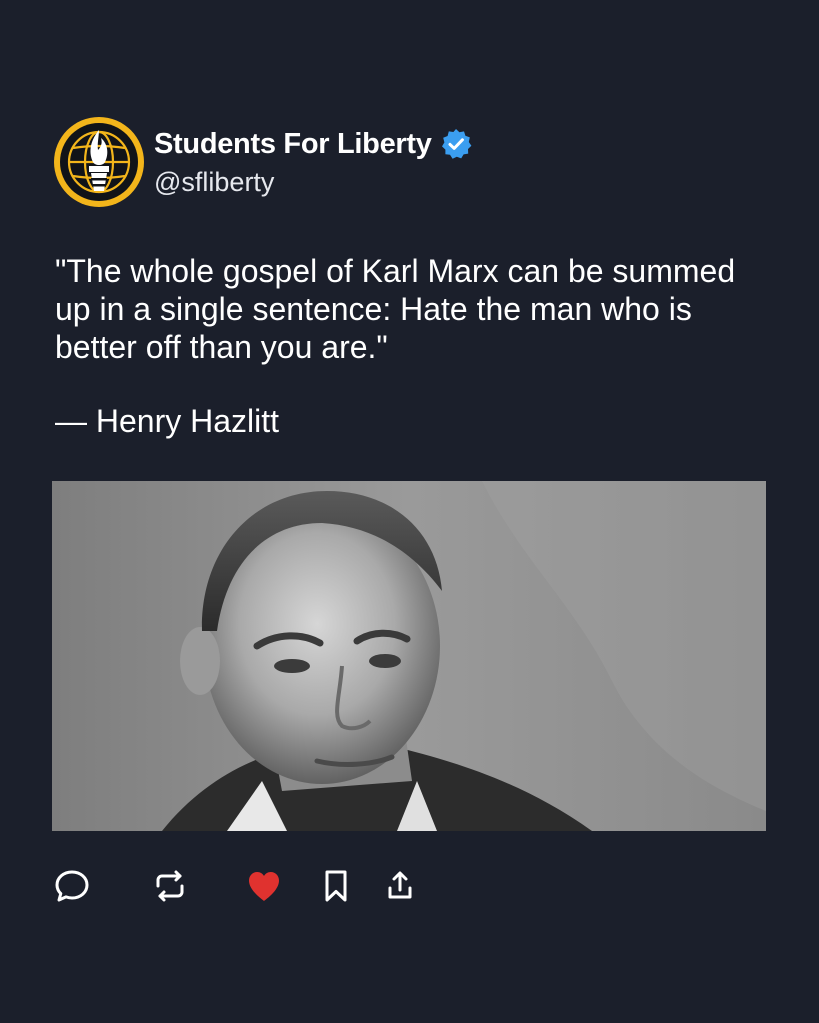  Describe the element at coordinates (72, 886) in the screenshot. I see `comment-icon` at that location.